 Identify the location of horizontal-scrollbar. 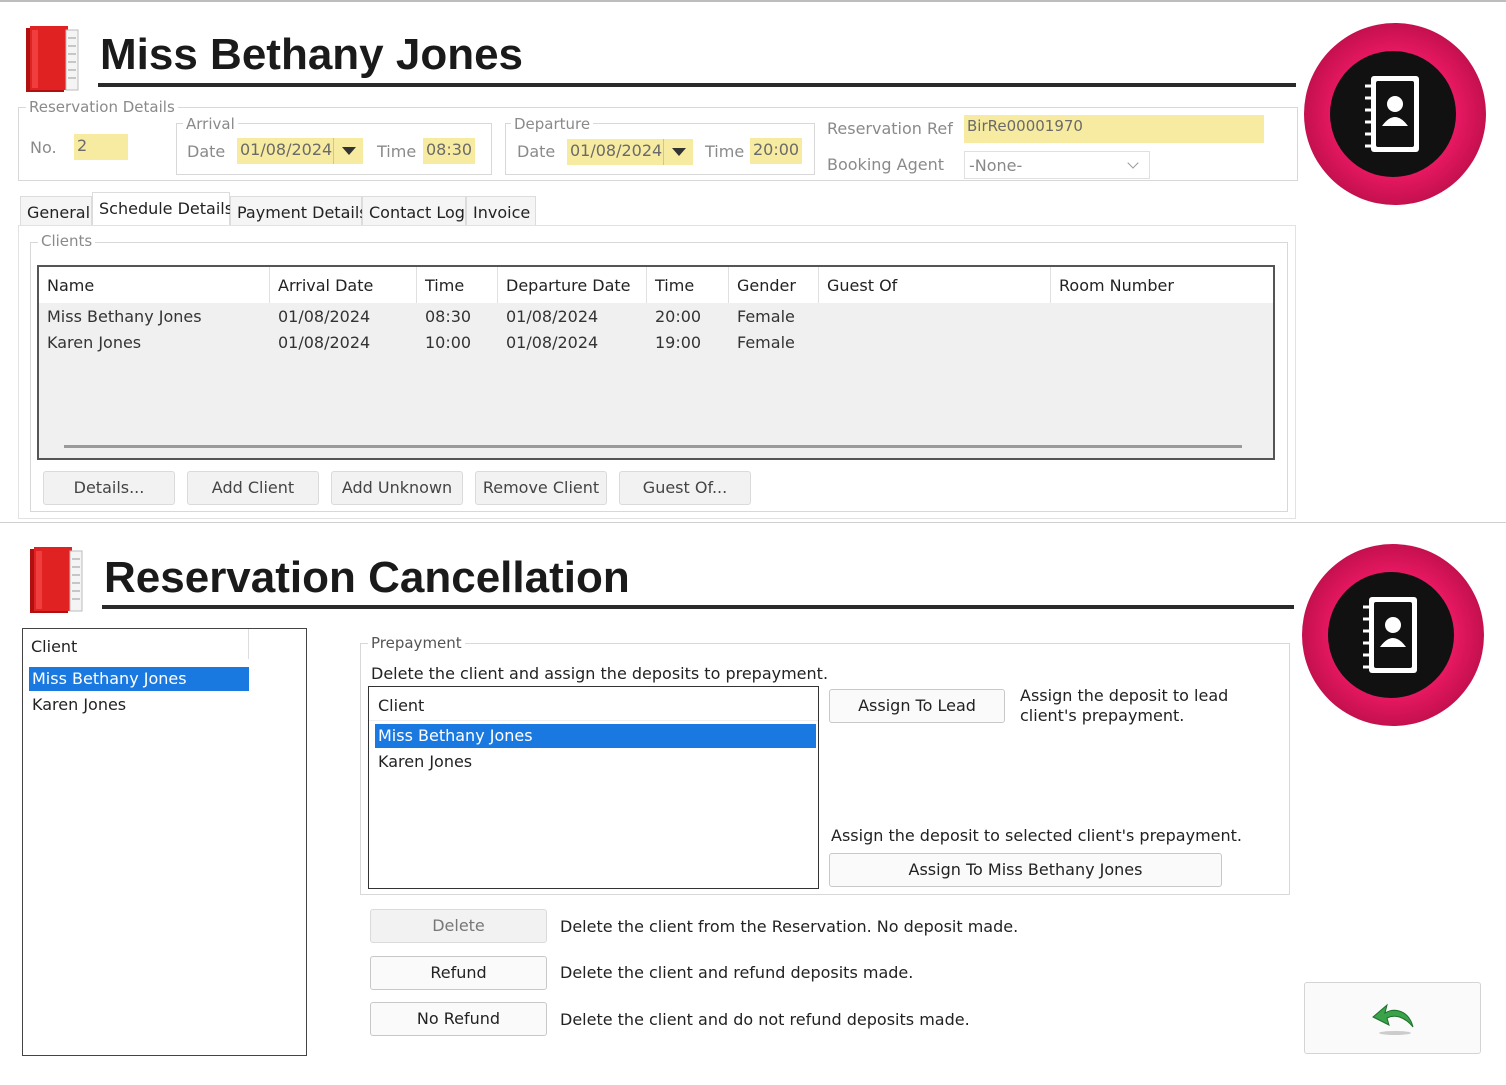
(653, 446).